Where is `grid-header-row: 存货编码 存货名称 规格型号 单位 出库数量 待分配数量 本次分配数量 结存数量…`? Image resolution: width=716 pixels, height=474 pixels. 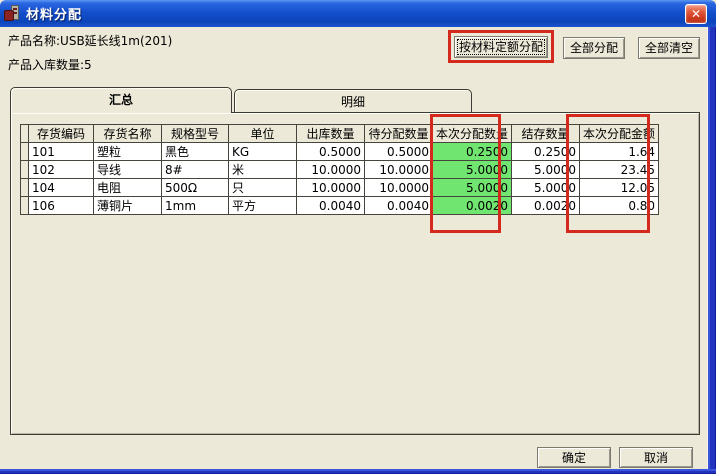 grid-header-row: 存货编码 存货名称 规格型号 单位 出库数量 待分配数量 本次分配数量 结存数量… is located at coordinates (340, 133).